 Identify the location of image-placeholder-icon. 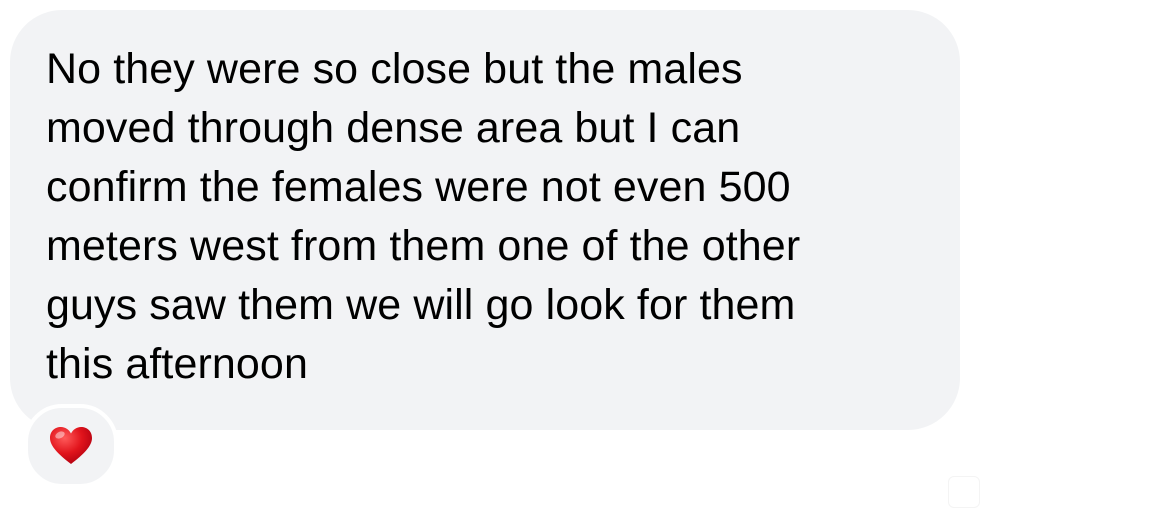
(964, 492).